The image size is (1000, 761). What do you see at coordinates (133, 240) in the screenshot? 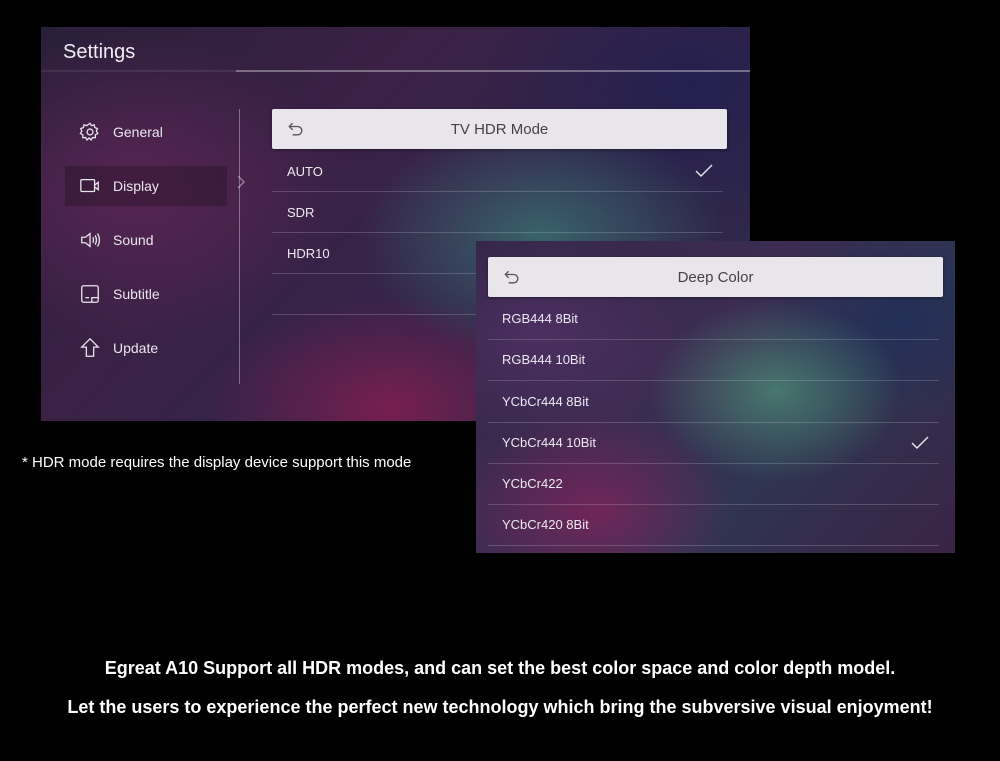
I see `sidebar-item-label: Sound` at bounding box center [133, 240].